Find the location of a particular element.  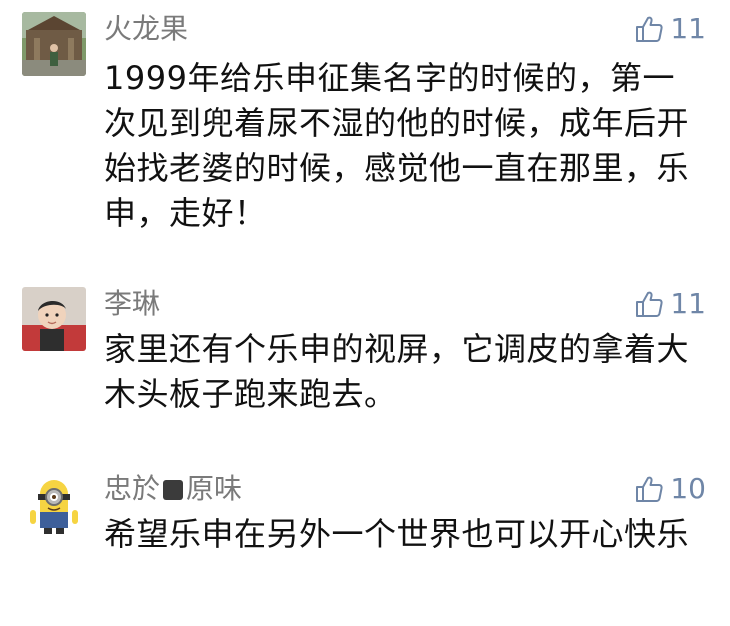

username-suffix: 原味 is located at coordinates (214, 488).